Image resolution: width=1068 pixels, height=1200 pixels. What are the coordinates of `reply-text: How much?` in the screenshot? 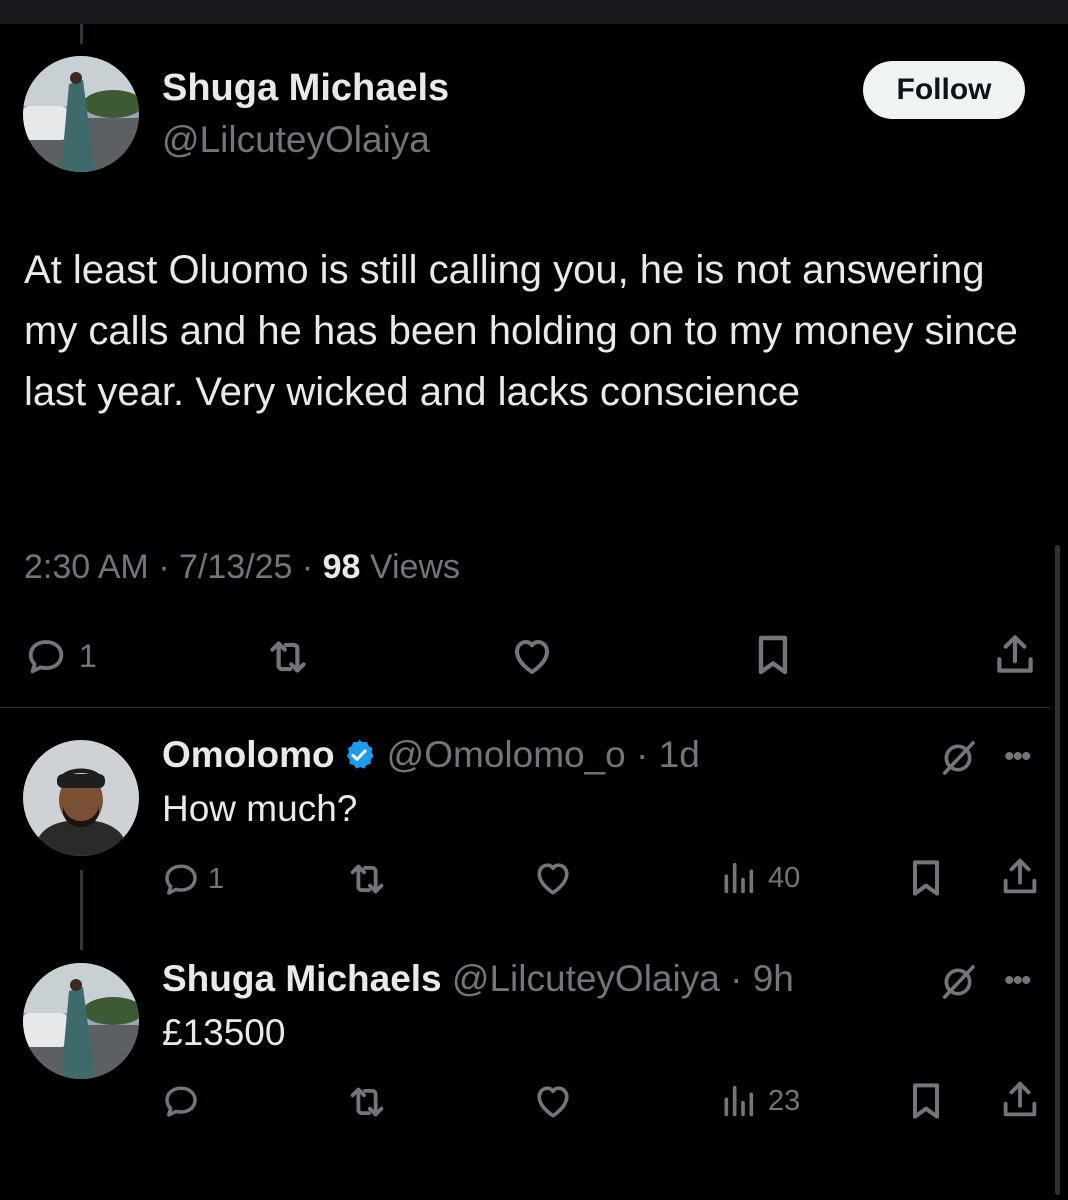 It's located at (260, 808).